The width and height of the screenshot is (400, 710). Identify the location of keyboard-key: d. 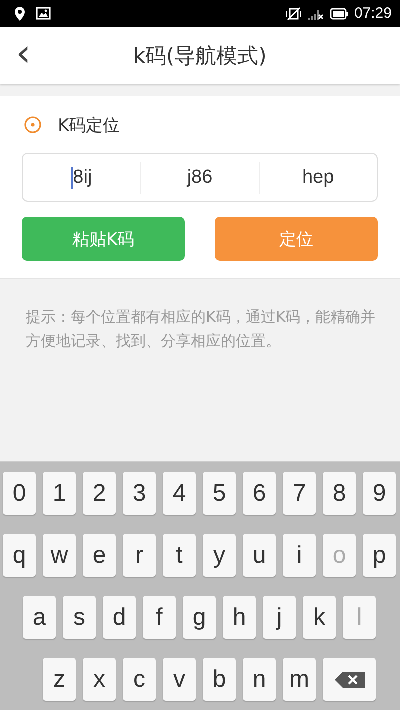
(119, 617).